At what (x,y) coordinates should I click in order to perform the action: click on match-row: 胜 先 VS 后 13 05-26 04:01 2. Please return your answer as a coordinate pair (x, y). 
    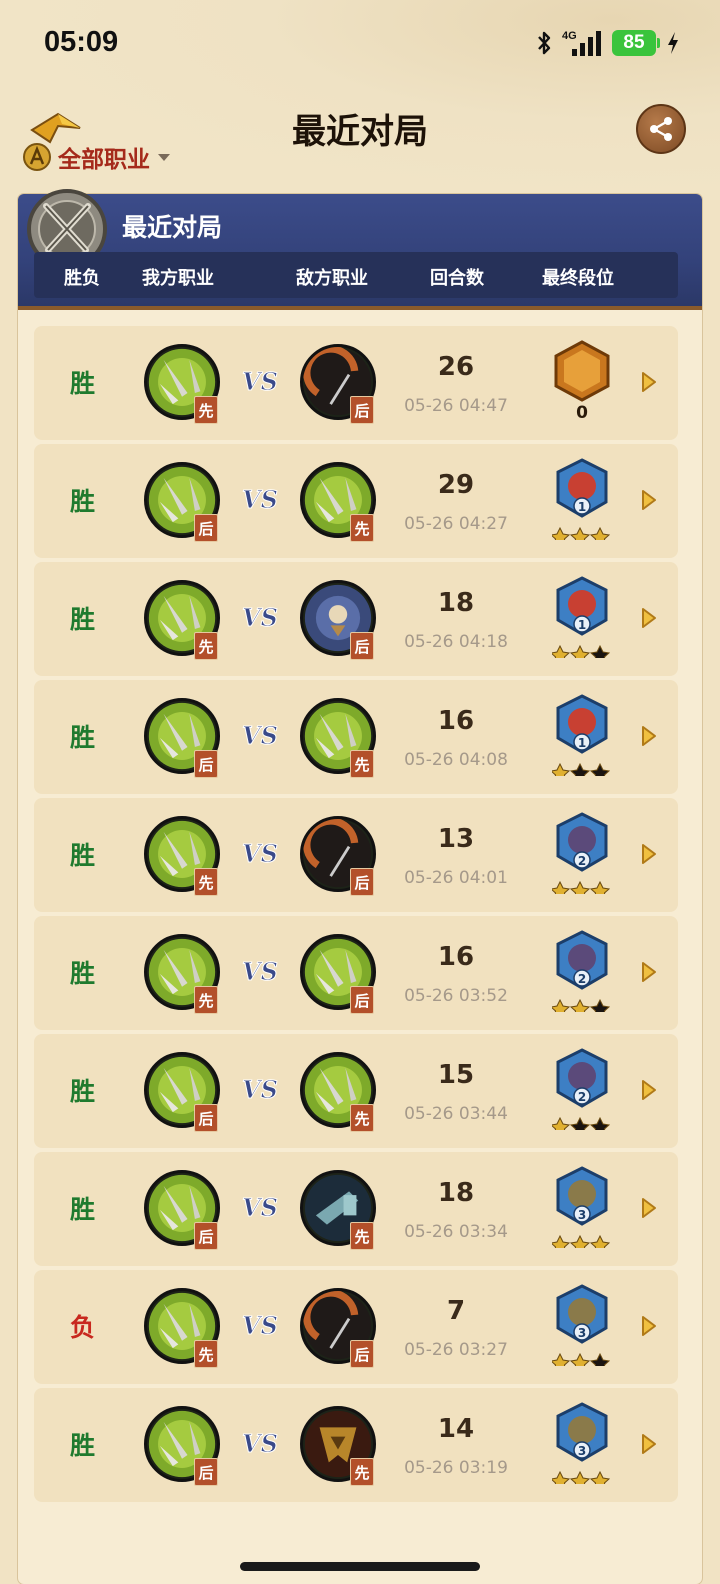
    Looking at the image, I should click on (356, 855).